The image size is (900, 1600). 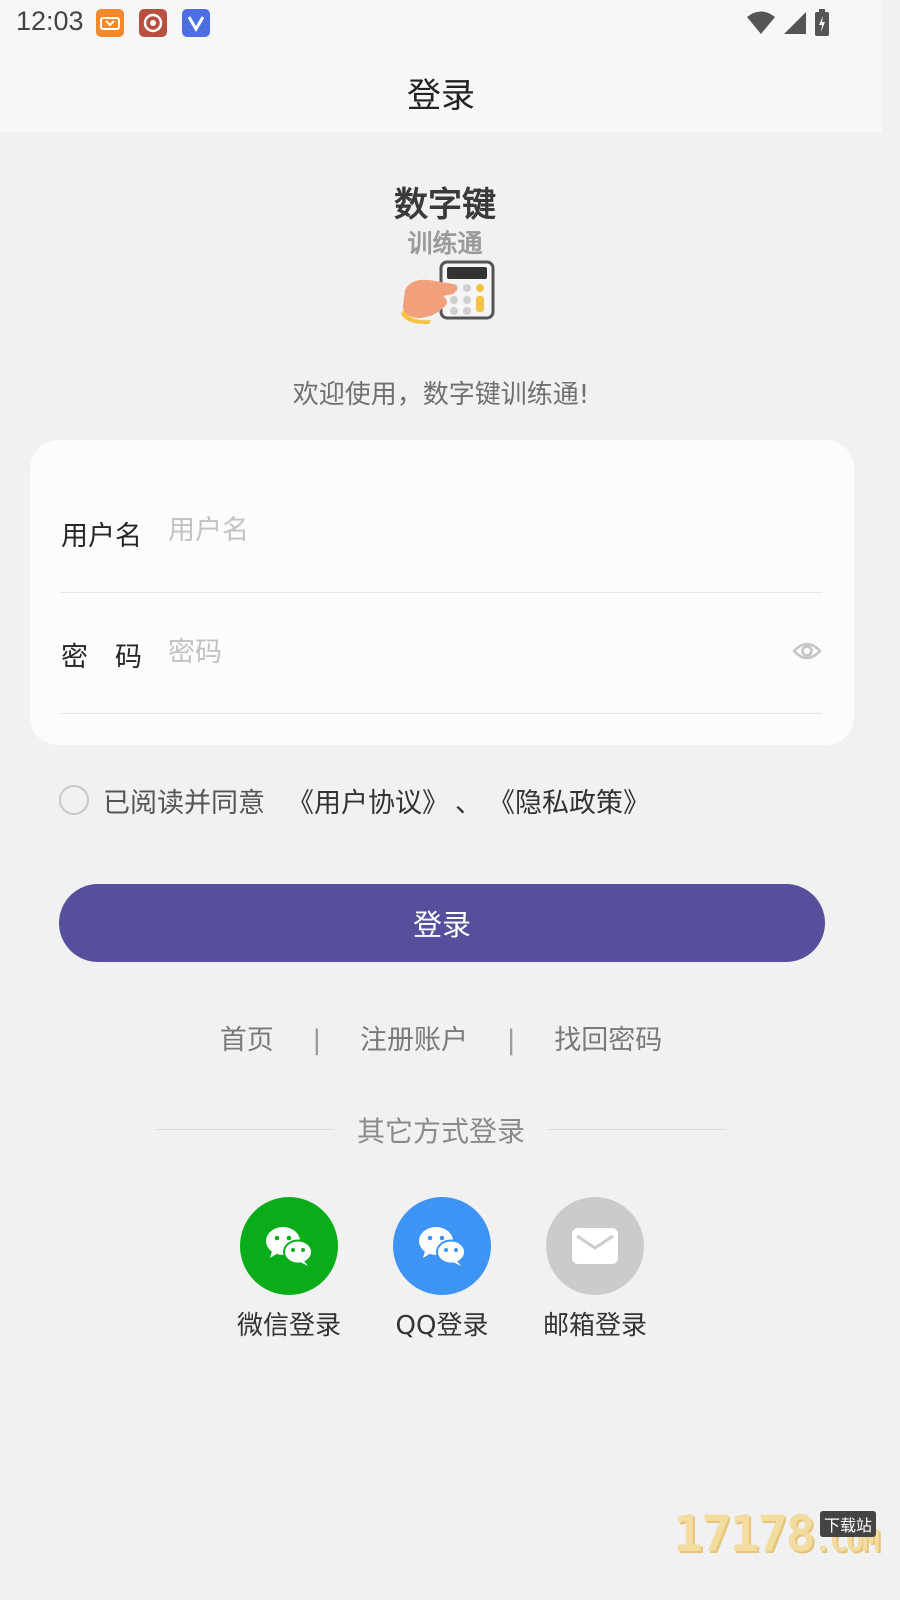 What do you see at coordinates (761, 22) in the screenshot?
I see `wifi-icon` at bounding box center [761, 22].